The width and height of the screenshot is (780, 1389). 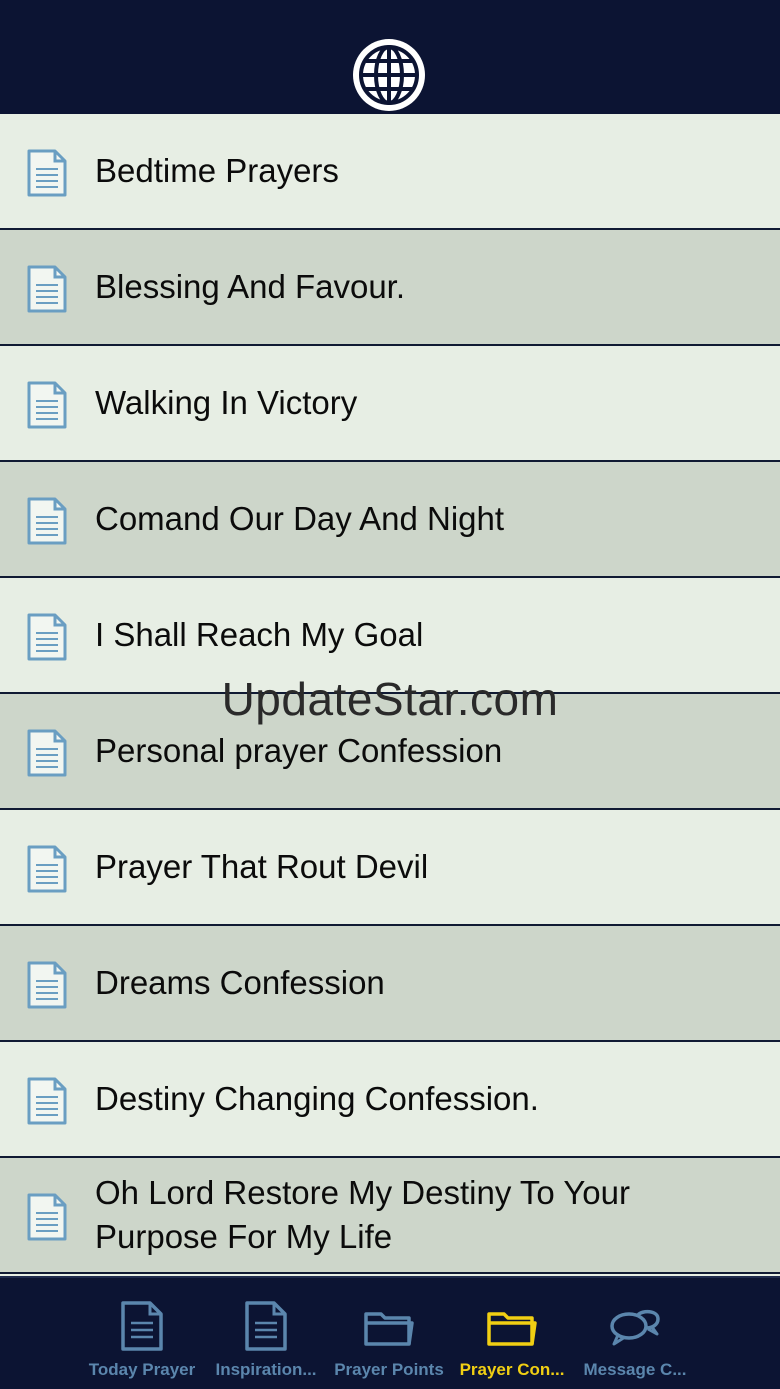 What do you see at coordinates (240, 982) in the screenshot?
I see `list-item-label: Dreams Confession` at bounding box center [240, 982].